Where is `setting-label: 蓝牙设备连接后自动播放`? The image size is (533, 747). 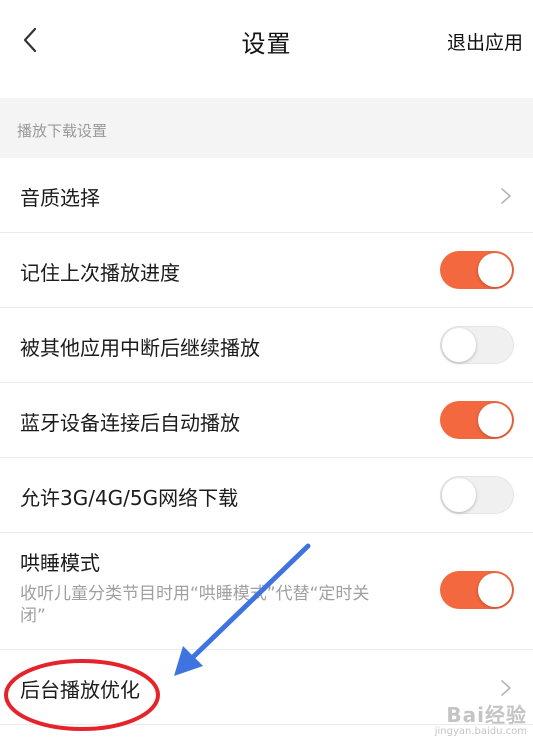
setting-label: 蓝牙设备连接后自动播放 is located at coordinates (130, 423).